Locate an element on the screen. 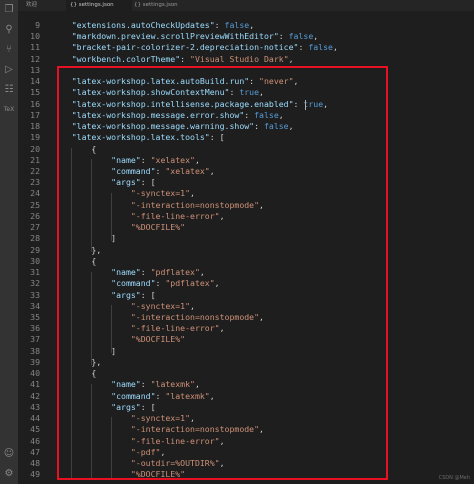 This screenshot has width=474, height=484. line-number: 9 is located at coordinates (37, 25).